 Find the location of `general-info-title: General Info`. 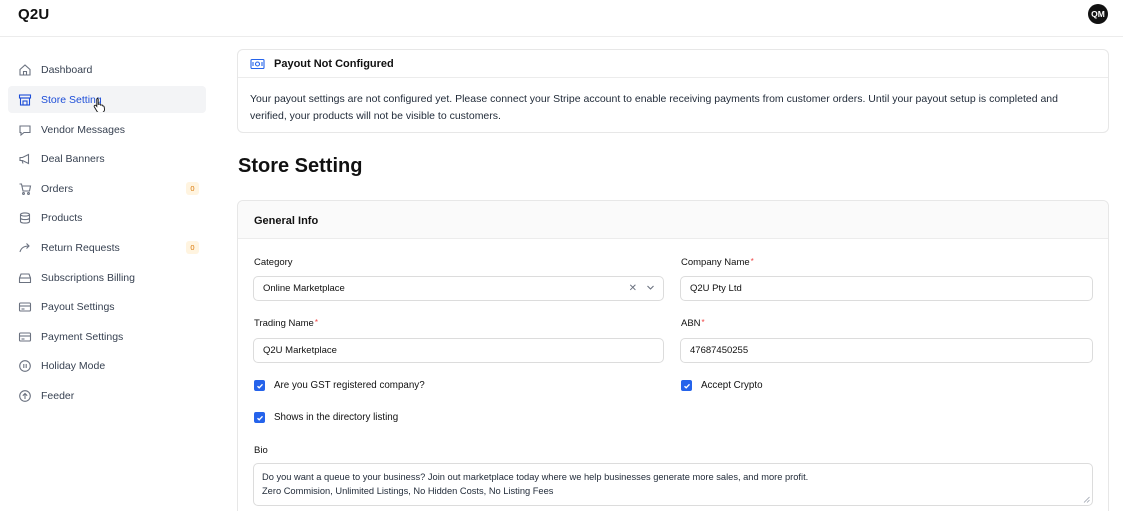

general-info-title: General Info is located at coordinates (286, 221).